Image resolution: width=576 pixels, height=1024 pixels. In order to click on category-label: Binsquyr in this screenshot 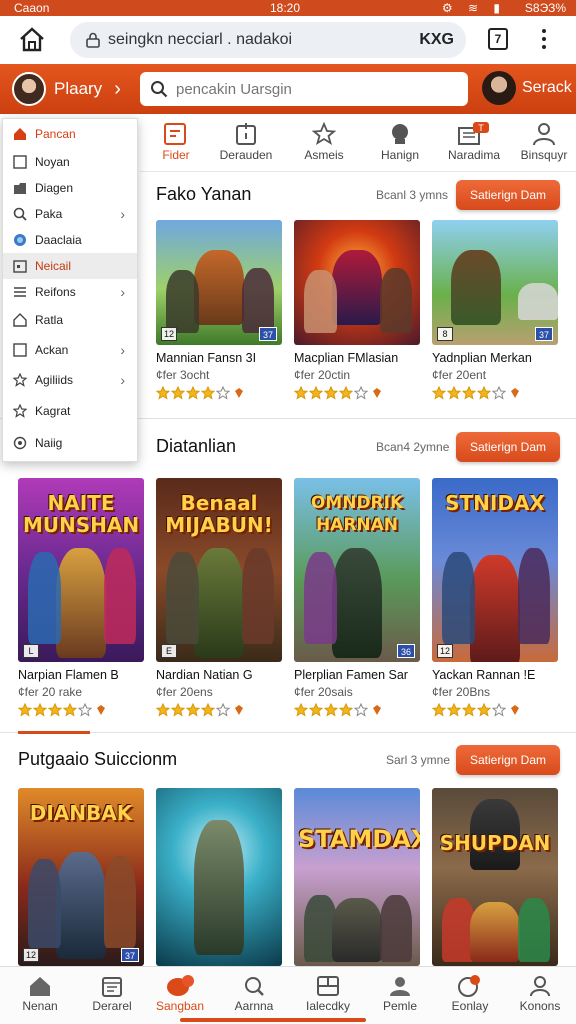, I will do `click(544, 155)`.